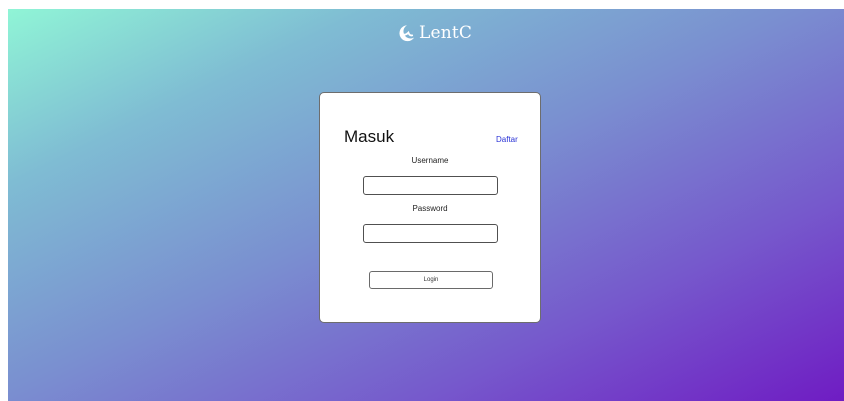  I want to click on login-button: Login, so click(431, 280).